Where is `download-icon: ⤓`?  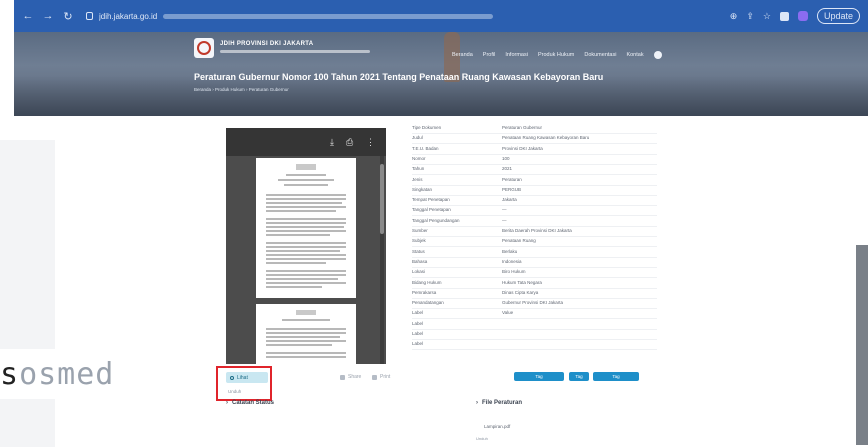 download-icon: ⤓ is located at coordinates (332, 142).